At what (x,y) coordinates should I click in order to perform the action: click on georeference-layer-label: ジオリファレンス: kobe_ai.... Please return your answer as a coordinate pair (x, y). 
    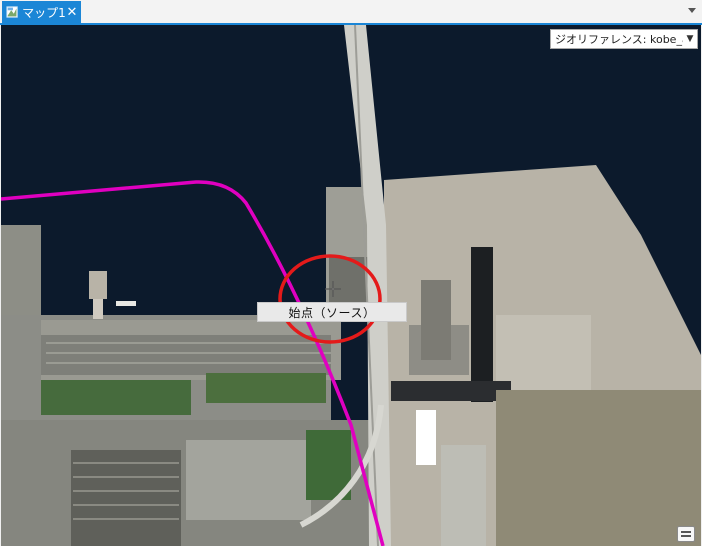
    Looking at the image, I should click on (619, 39).